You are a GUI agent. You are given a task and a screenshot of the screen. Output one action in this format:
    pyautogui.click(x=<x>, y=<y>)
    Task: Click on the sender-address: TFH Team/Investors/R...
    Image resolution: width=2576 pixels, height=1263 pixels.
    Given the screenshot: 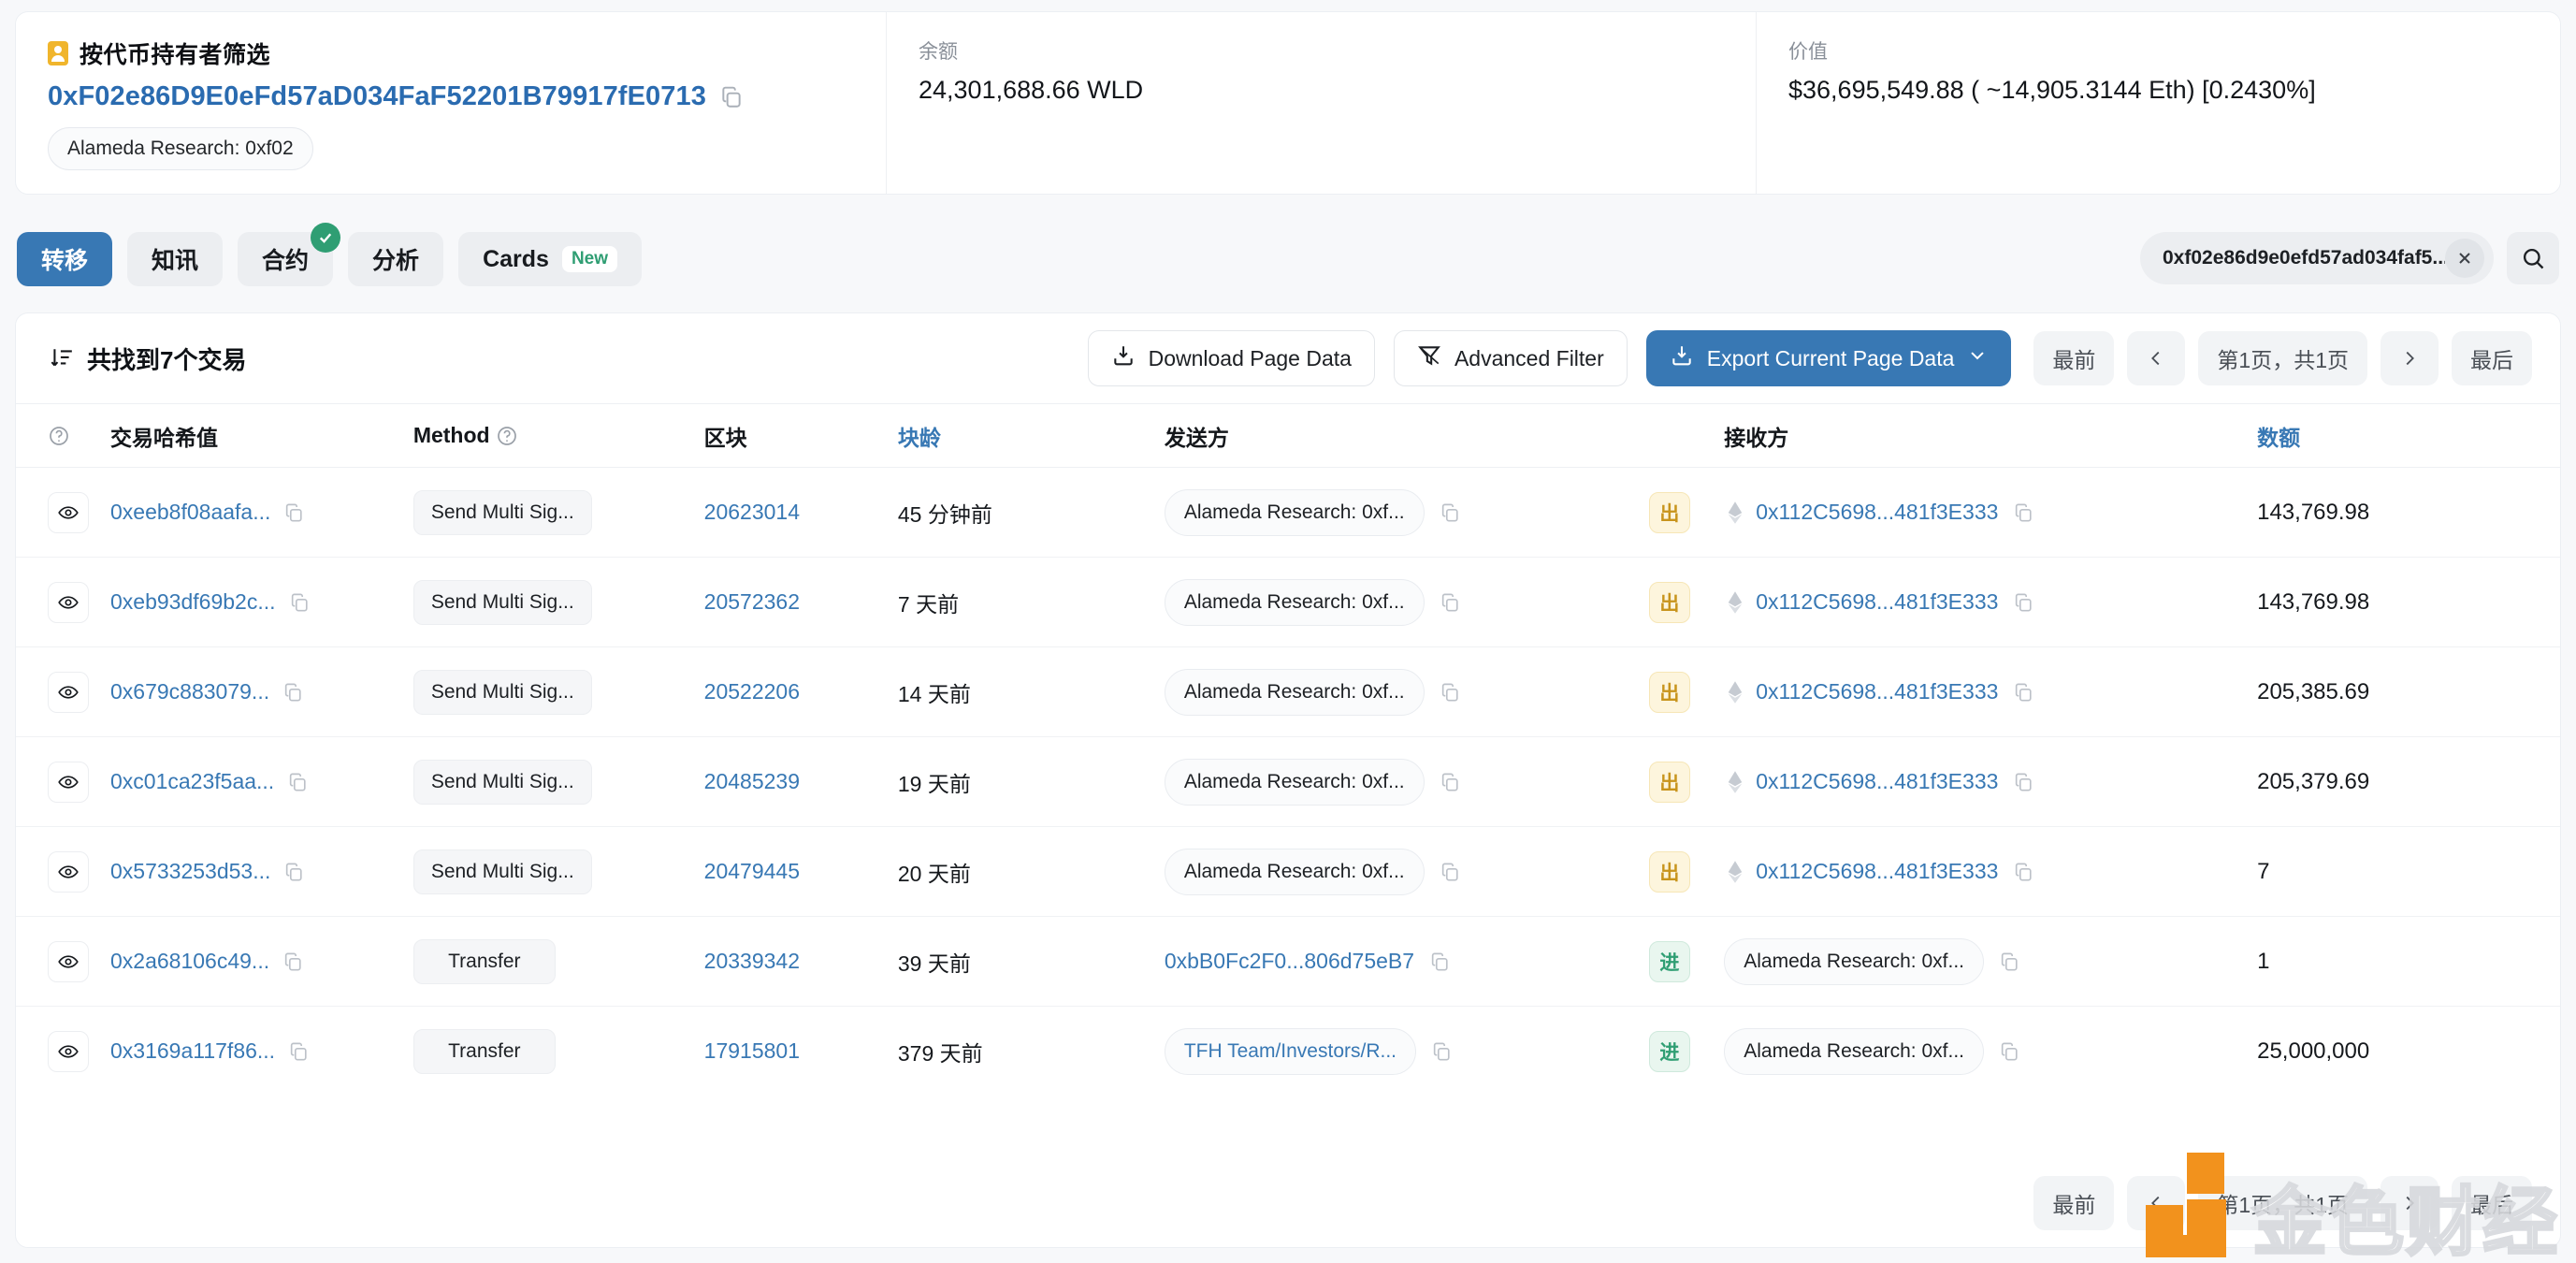 What is the action you would take?
    pyautogui.click(x=1290, y=1051)
    